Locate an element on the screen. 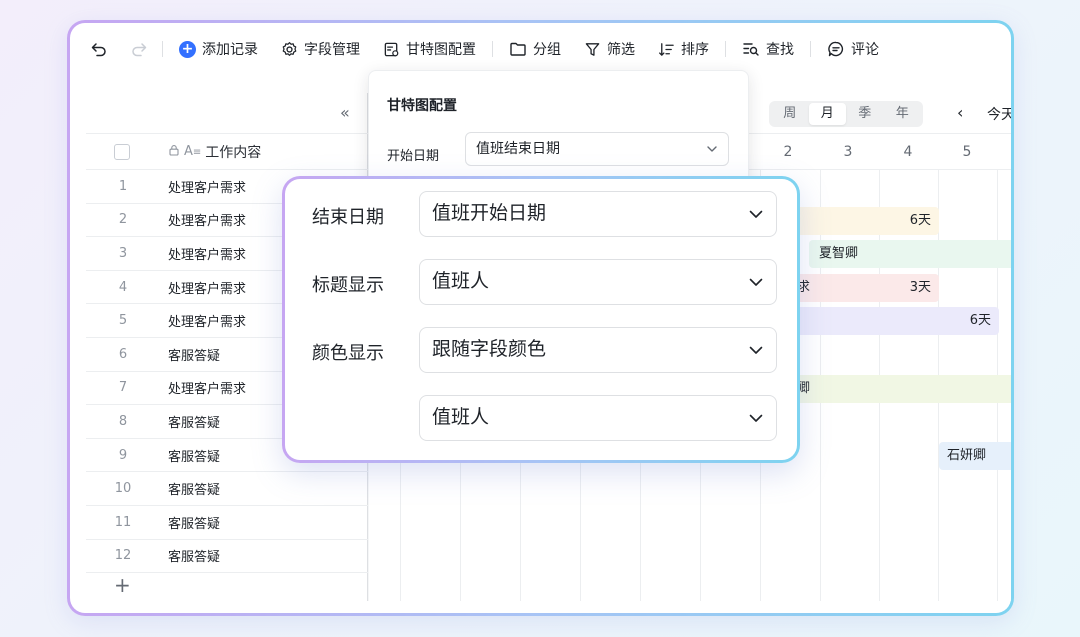 The width and height of the screenshot is (1080, 637). end-date-select: 值班开始日期 is located at coordinates (598, 214).